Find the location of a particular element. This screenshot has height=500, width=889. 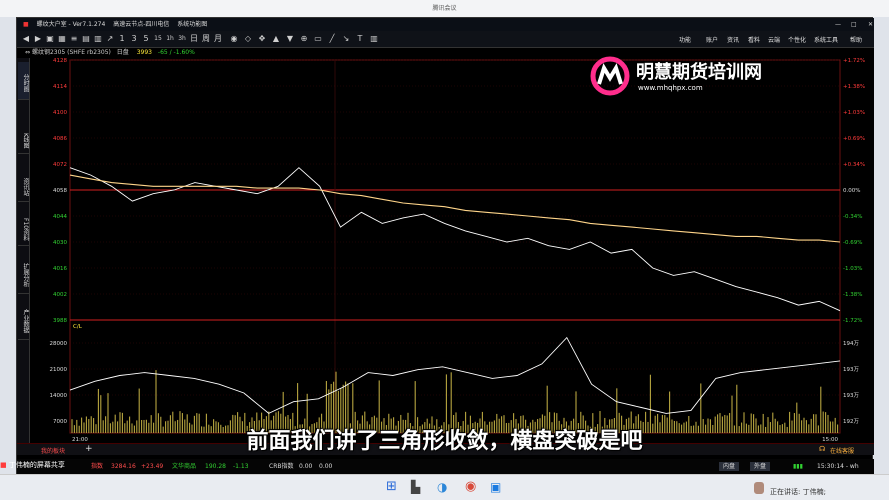

trend-icon: ↗ is located at coordinates (110, 39).